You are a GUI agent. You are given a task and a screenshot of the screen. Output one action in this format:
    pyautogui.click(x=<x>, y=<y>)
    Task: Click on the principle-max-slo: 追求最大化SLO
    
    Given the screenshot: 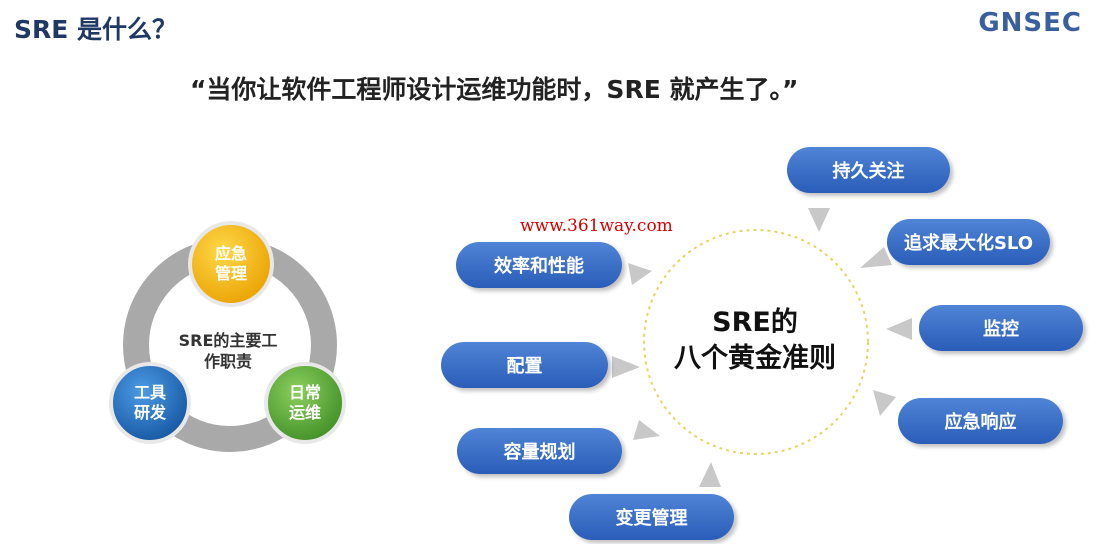 What is the action you would take?
    pyautogui.click(x=968, y=242)
    